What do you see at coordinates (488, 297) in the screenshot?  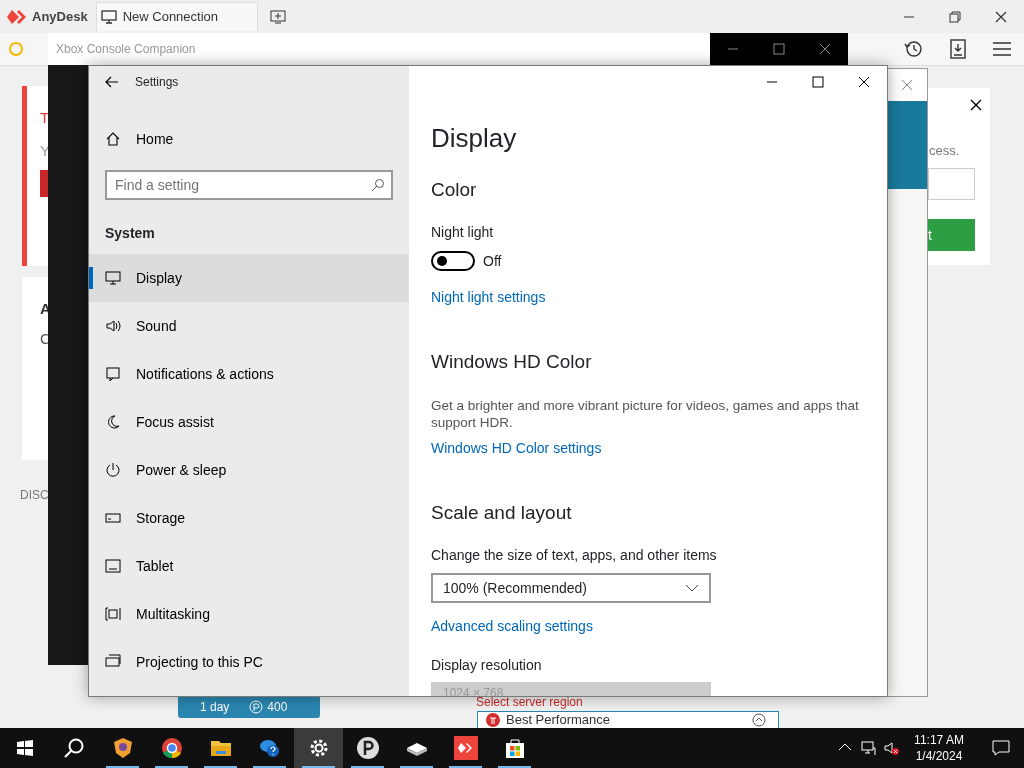 I see `settings-link: Night light settings` at bounding box center [488, 297].